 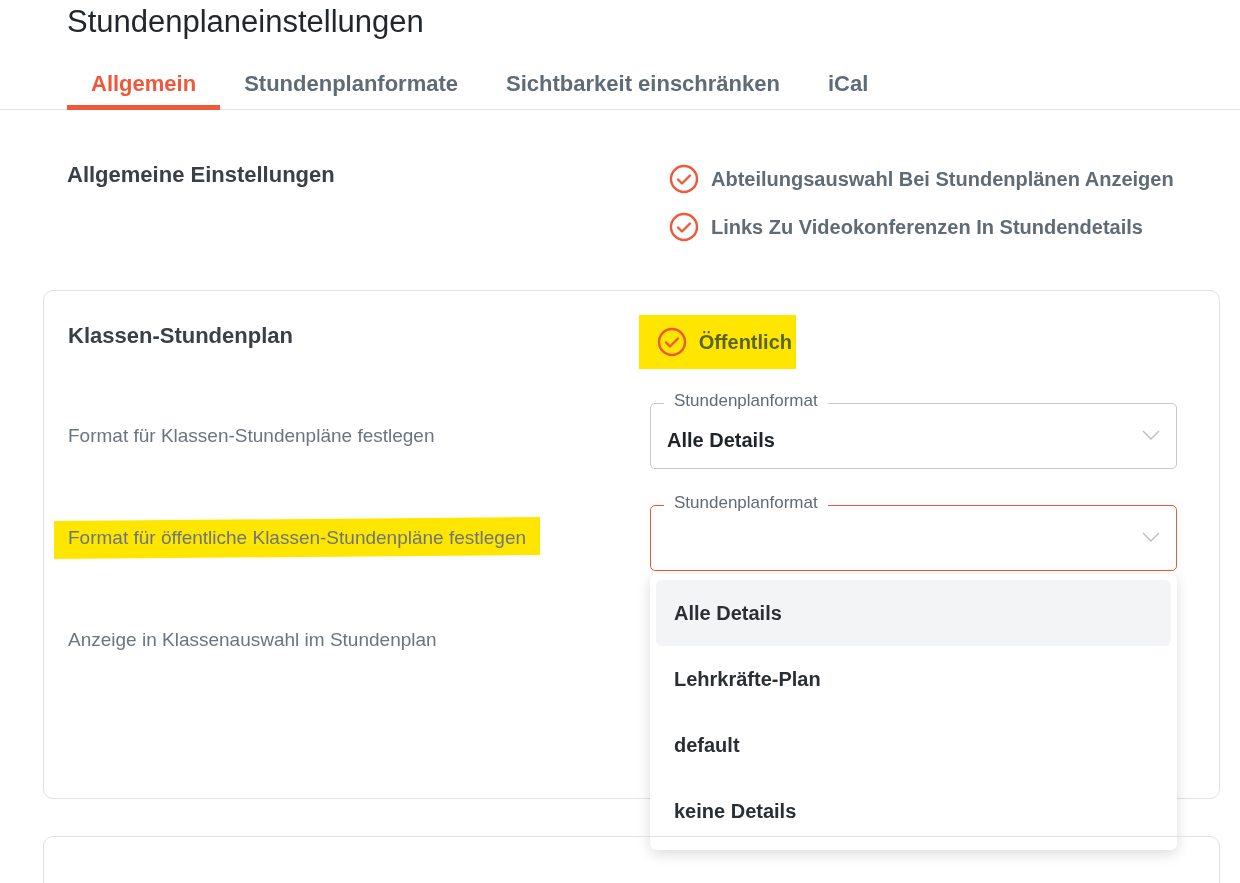 What do you see at coordinates (297, 537) in the screenshot?
I see `setting-label: Format für öffentliche Klassen-Stundenpläne festlegen` at bounding box center [297, 537].